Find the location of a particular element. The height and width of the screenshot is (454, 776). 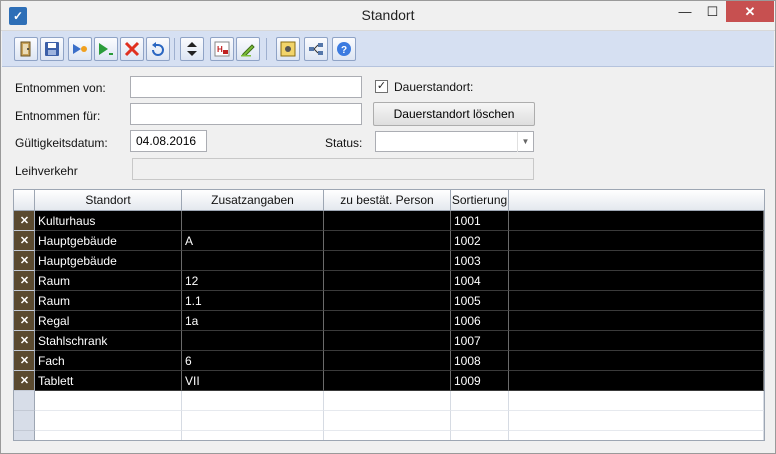

close-button: ✕ is located at coordinates (750, 11).